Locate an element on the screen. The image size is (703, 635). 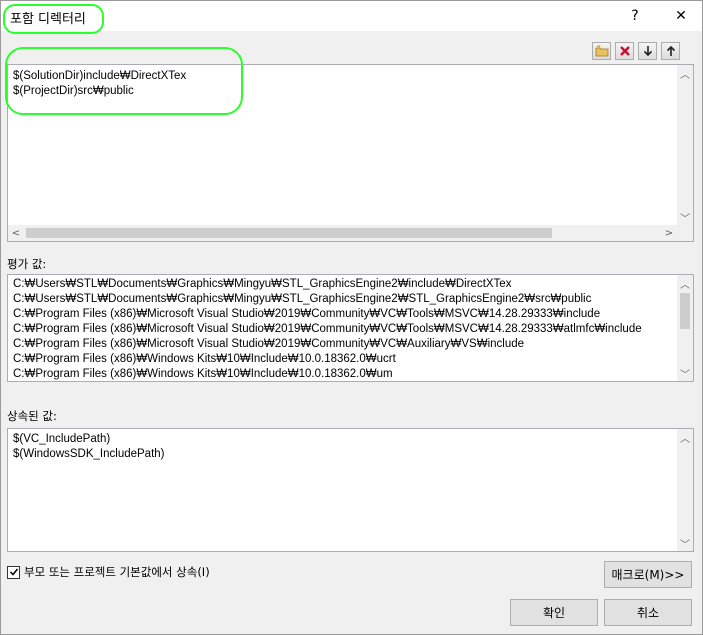
delete-line-button is located at coordinates (624, 51).